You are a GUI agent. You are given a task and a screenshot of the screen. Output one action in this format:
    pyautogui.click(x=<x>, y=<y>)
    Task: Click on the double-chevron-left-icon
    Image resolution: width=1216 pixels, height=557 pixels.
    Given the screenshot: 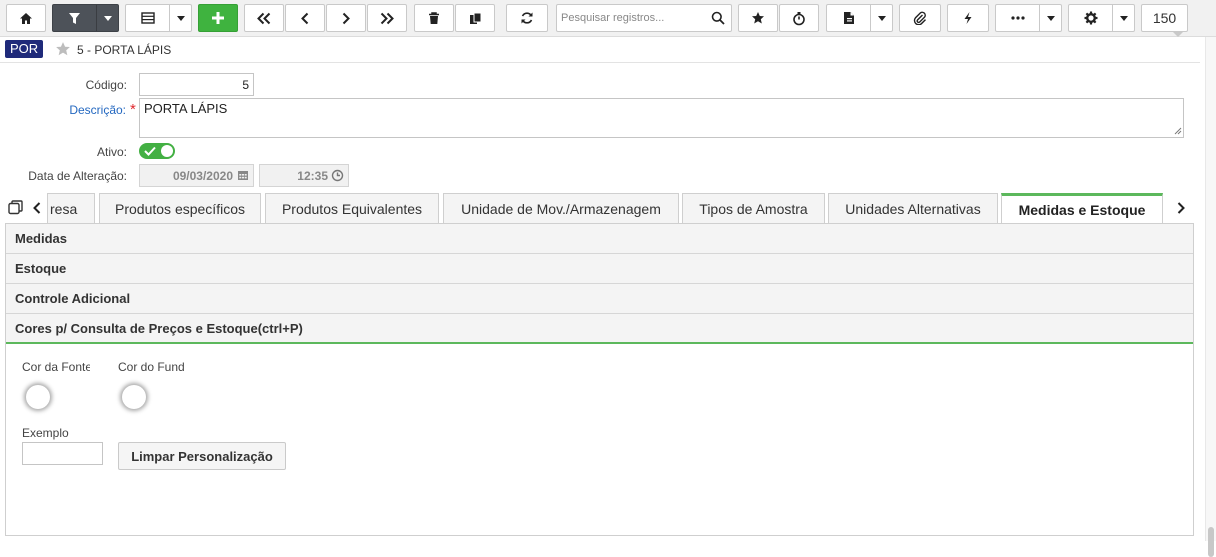 What is the action you would take?
    pyautogui.click(x=264, y=18)
    